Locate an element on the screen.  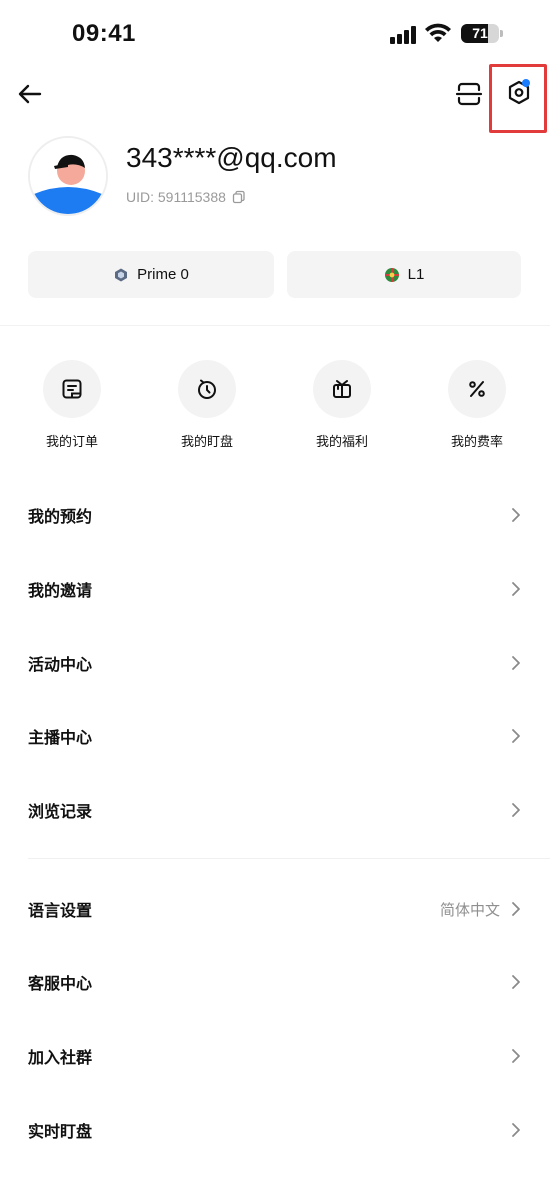
menu-item-history: 浏览记录 is located at coordinates (275, 810).